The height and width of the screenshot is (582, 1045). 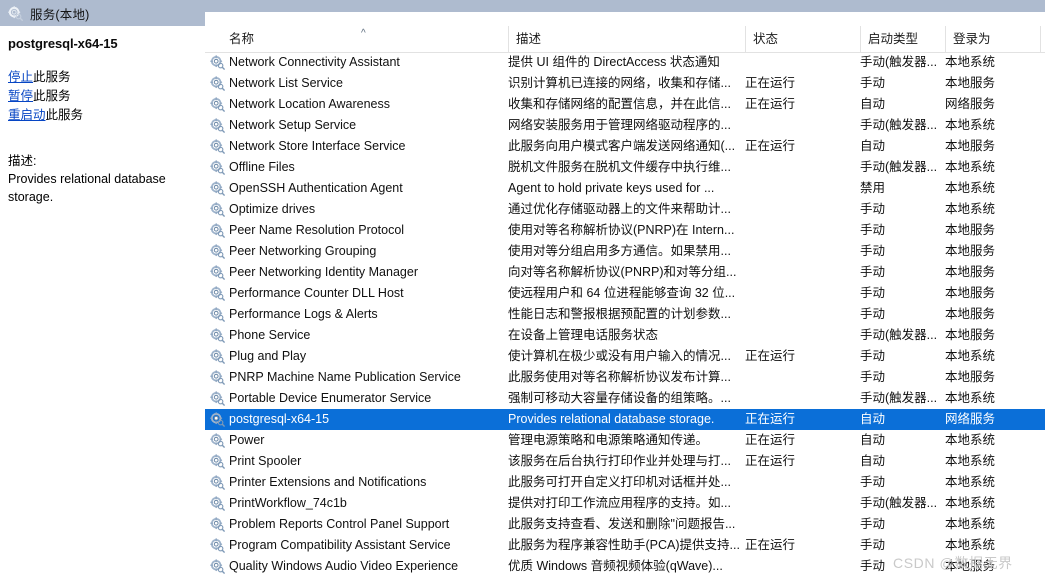 I want to click on cell-description: 提供 UI 组件的 DirectAccess 状态通知, so click(x=614, y=62).